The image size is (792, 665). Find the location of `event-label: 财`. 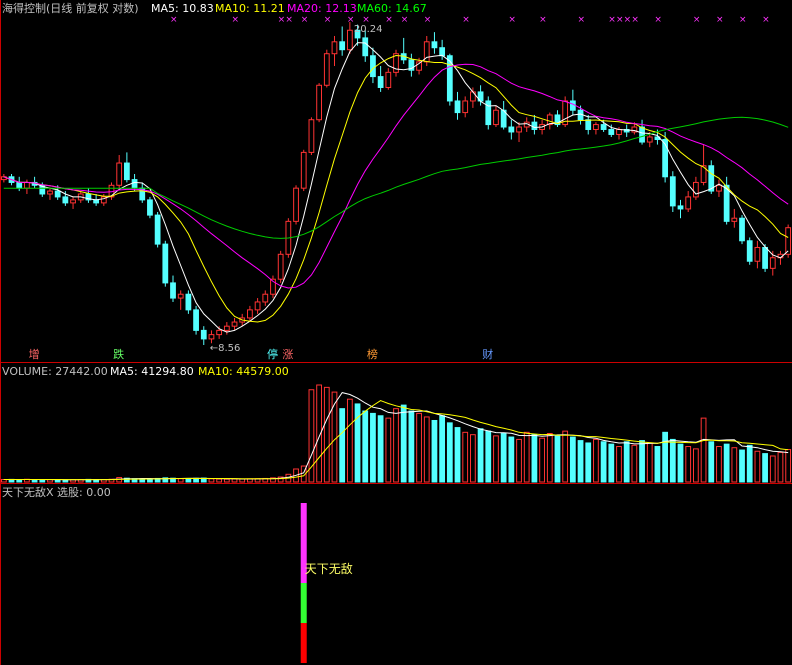

event-label: 财 is located at coordinates (487, 354).